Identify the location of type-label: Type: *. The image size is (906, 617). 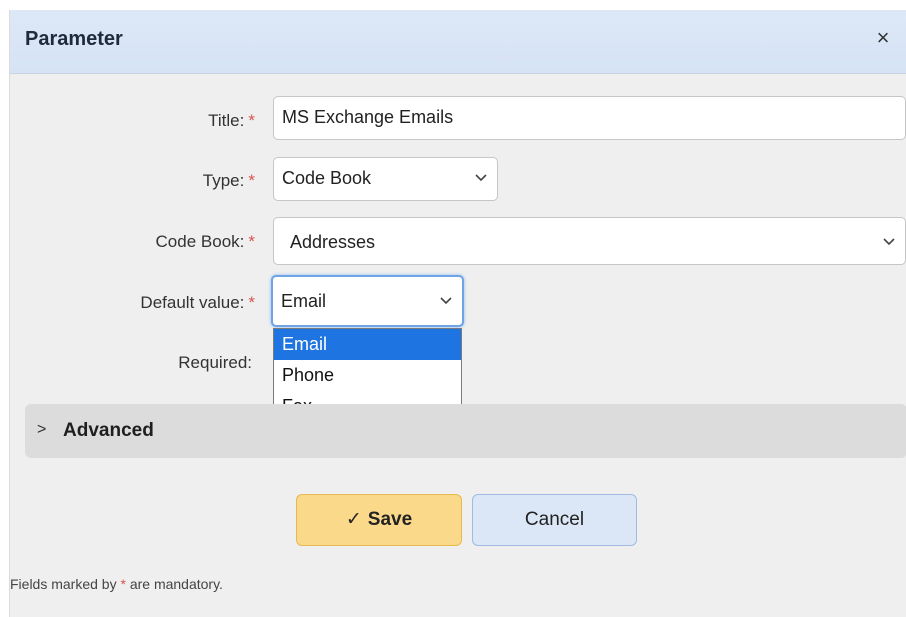
(229, 181).